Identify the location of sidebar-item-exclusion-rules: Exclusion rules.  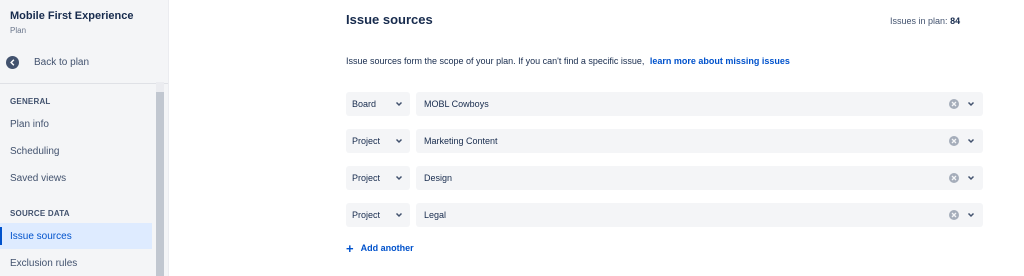
(76, 263).